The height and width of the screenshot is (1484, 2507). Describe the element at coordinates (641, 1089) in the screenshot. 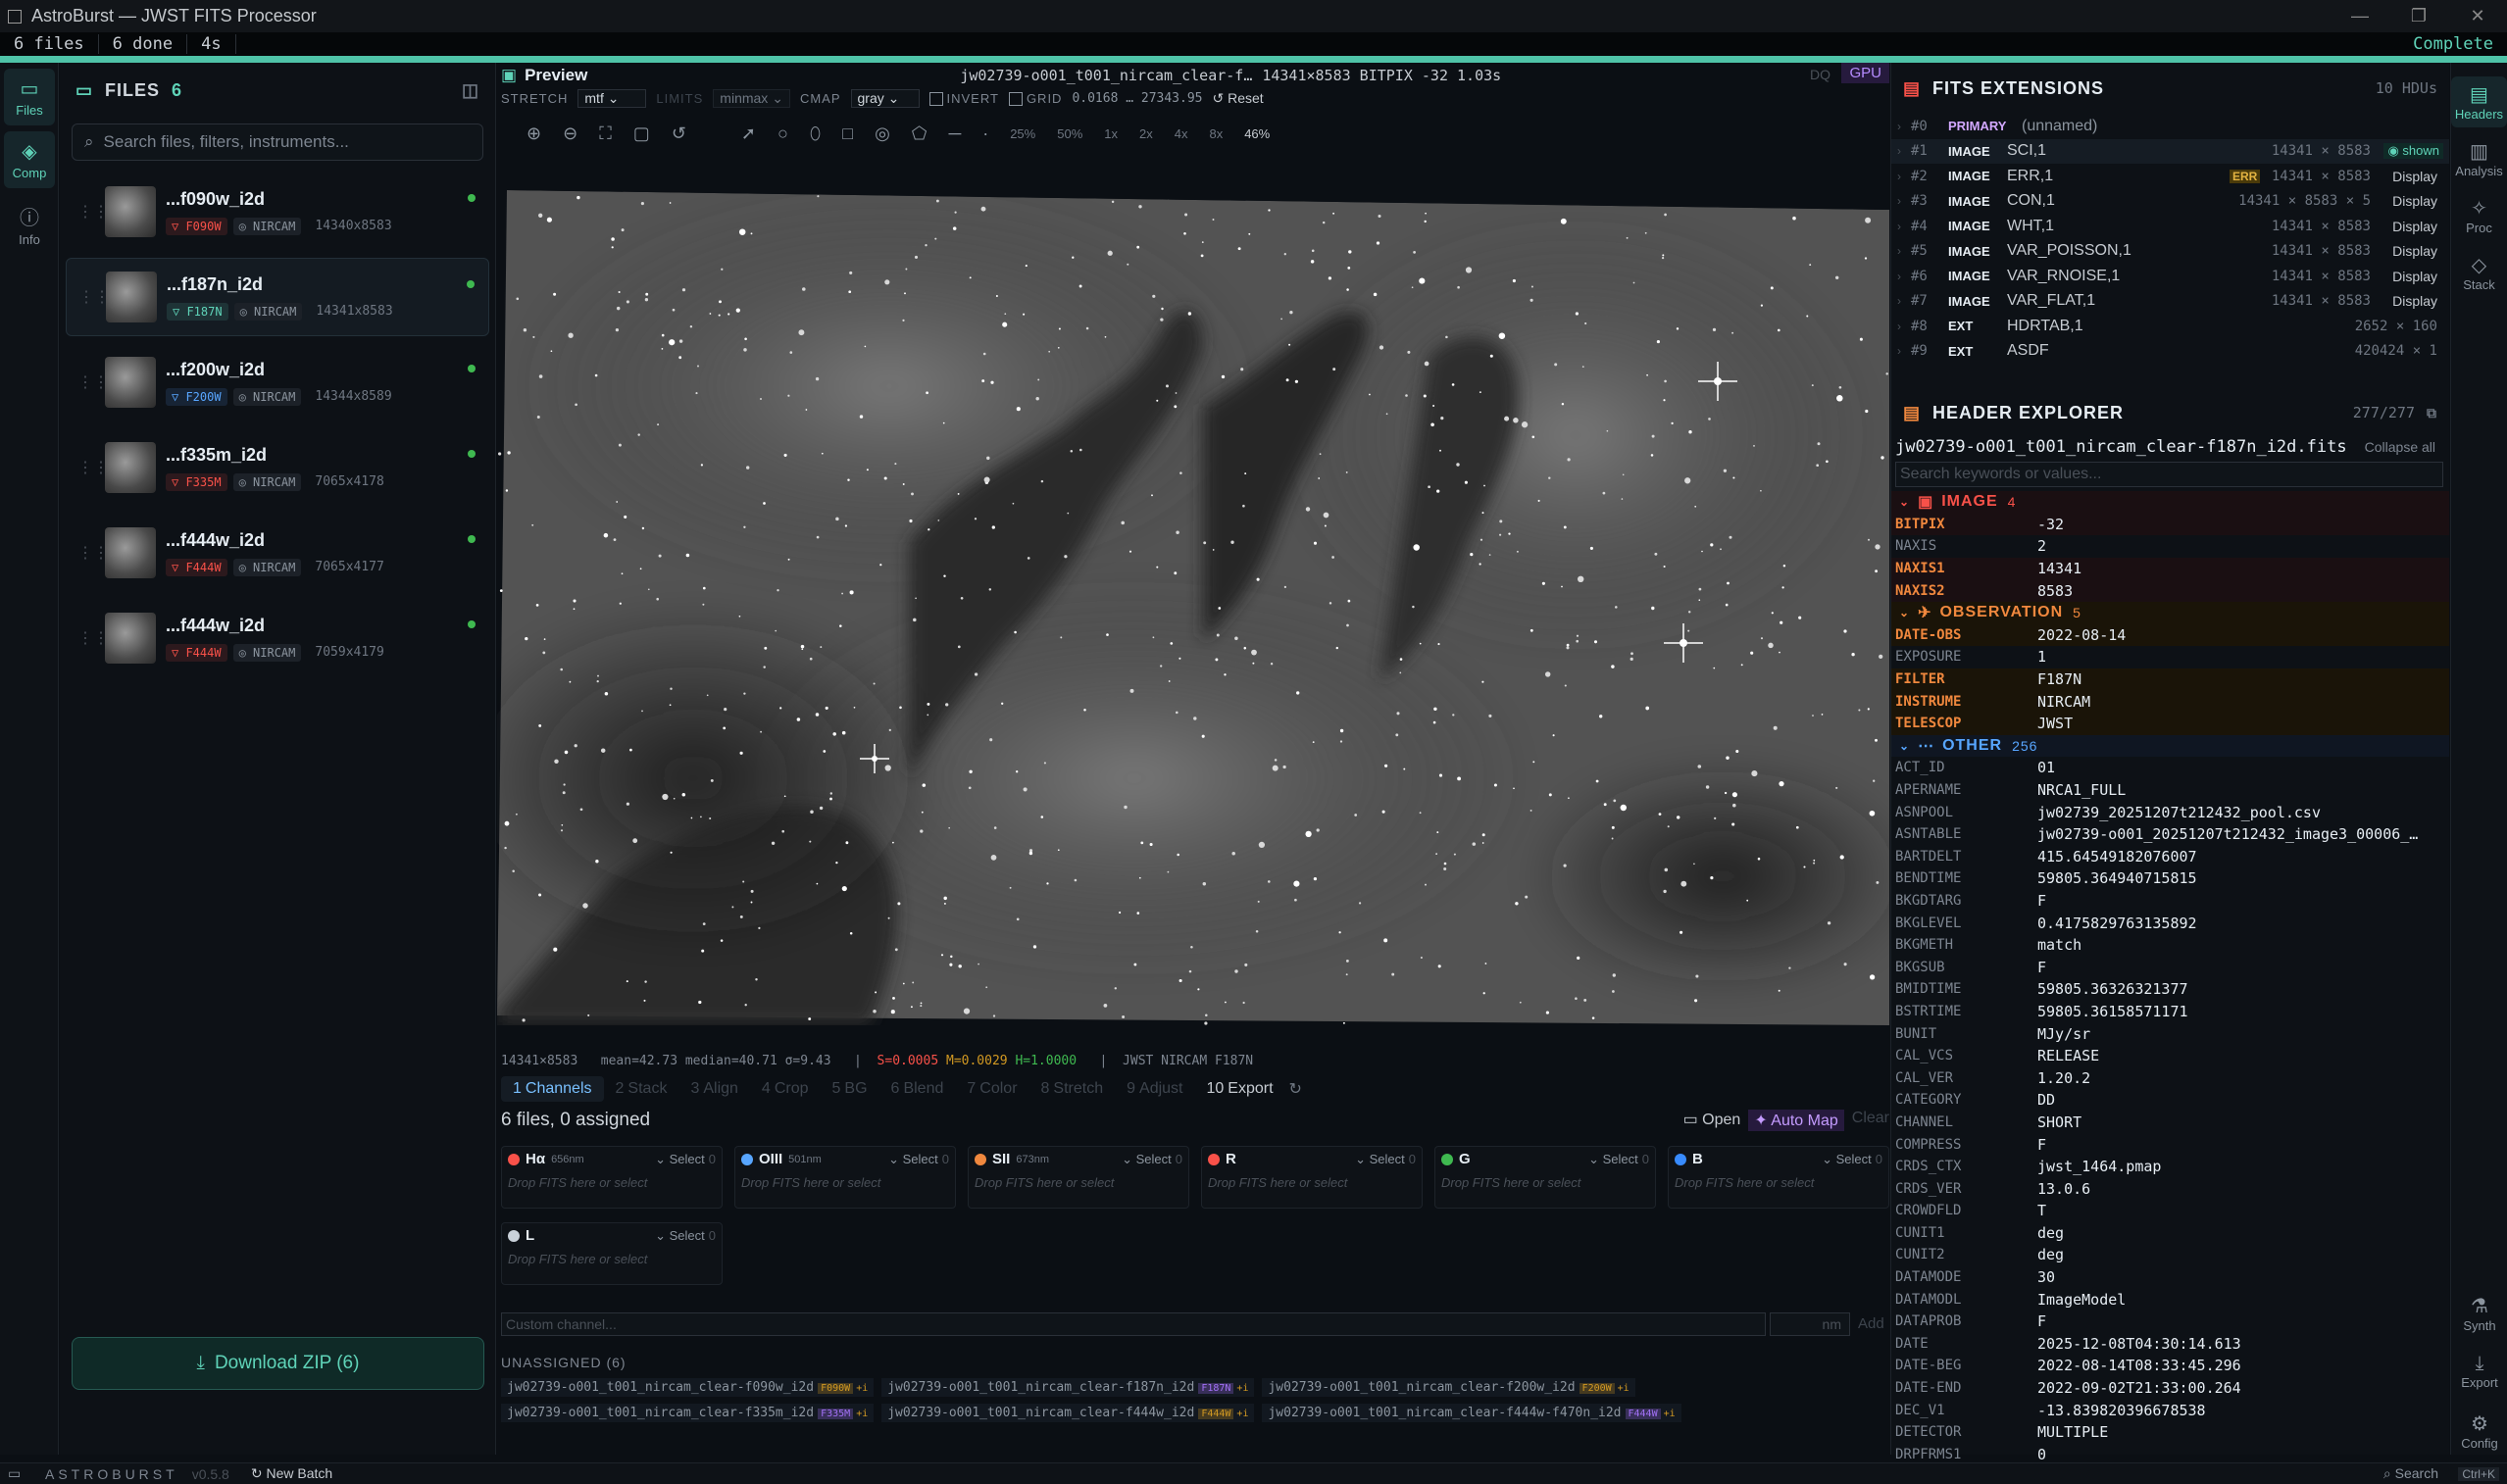

I see `step-tab-stack: 2 Stack` at that location.